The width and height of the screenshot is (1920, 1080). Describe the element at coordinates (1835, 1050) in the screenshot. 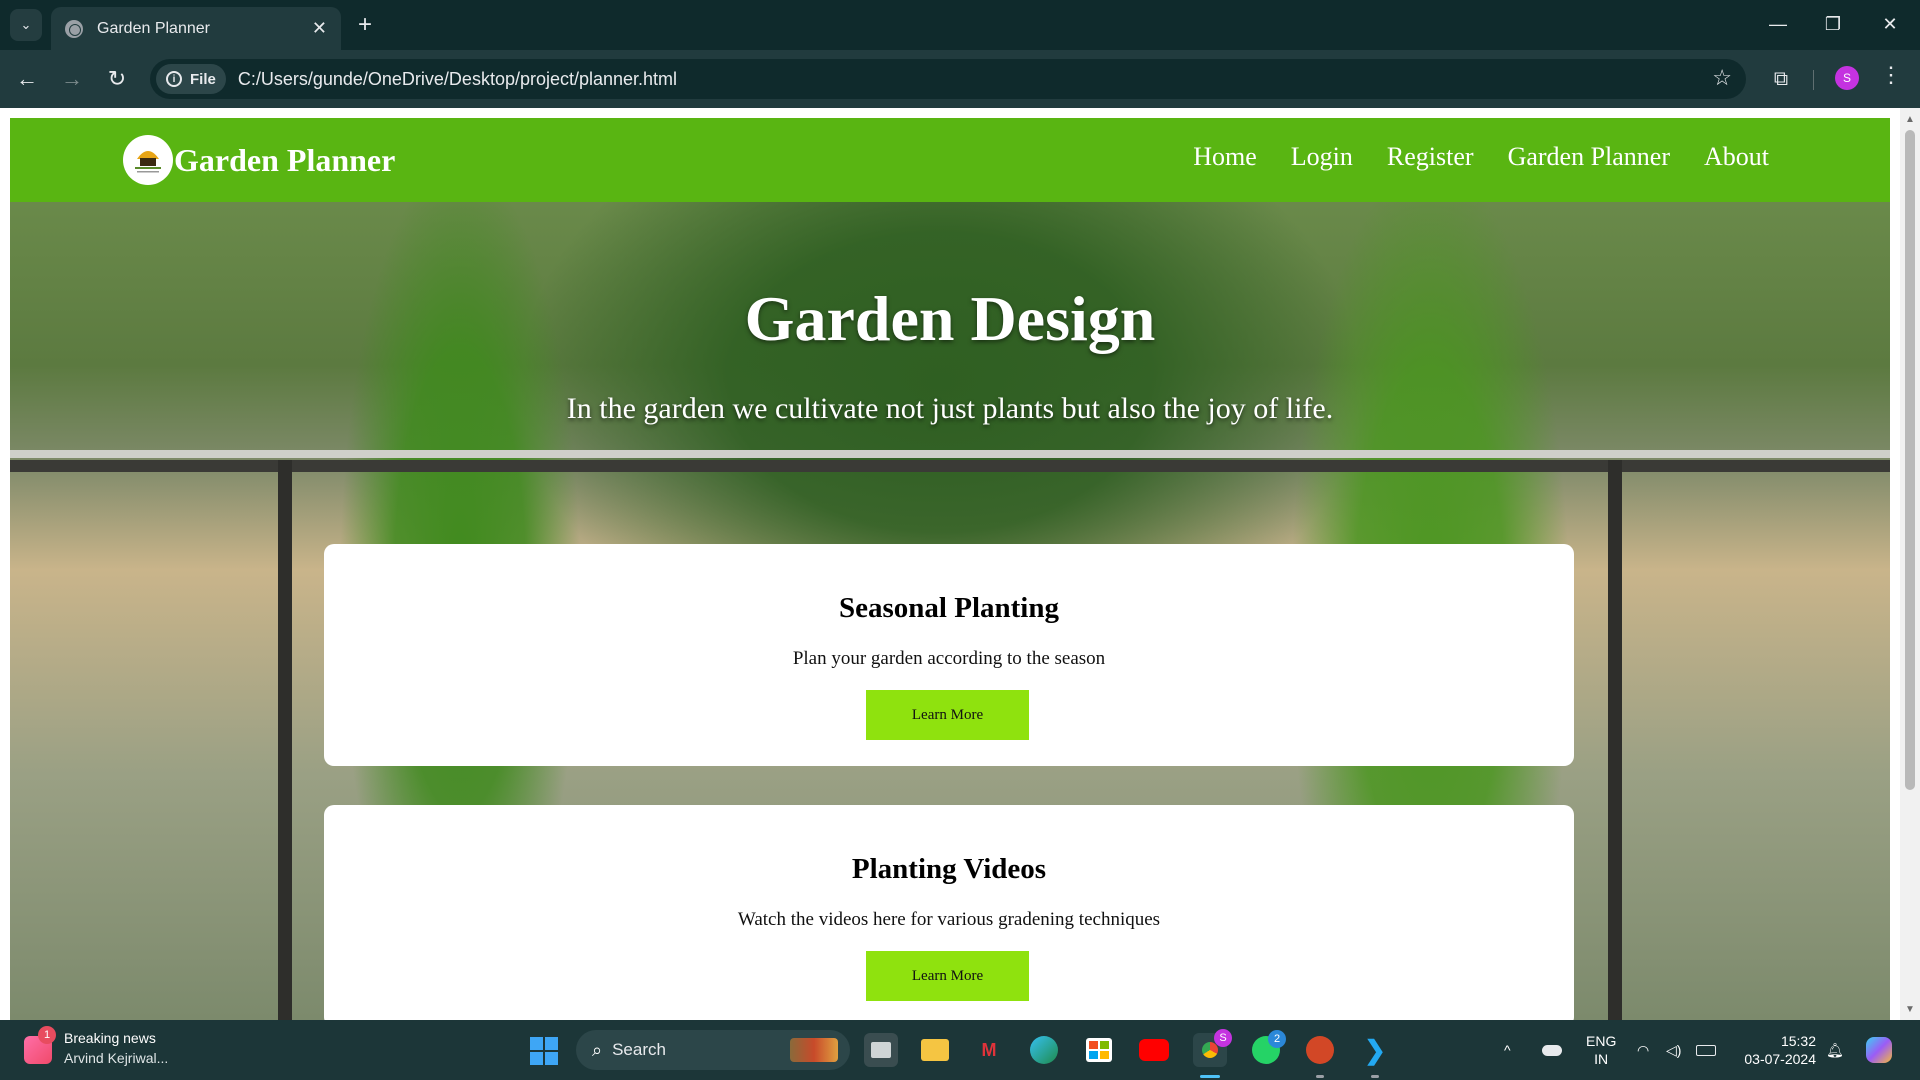

I see `notification-bell-icon: 🔔︎` at that location.